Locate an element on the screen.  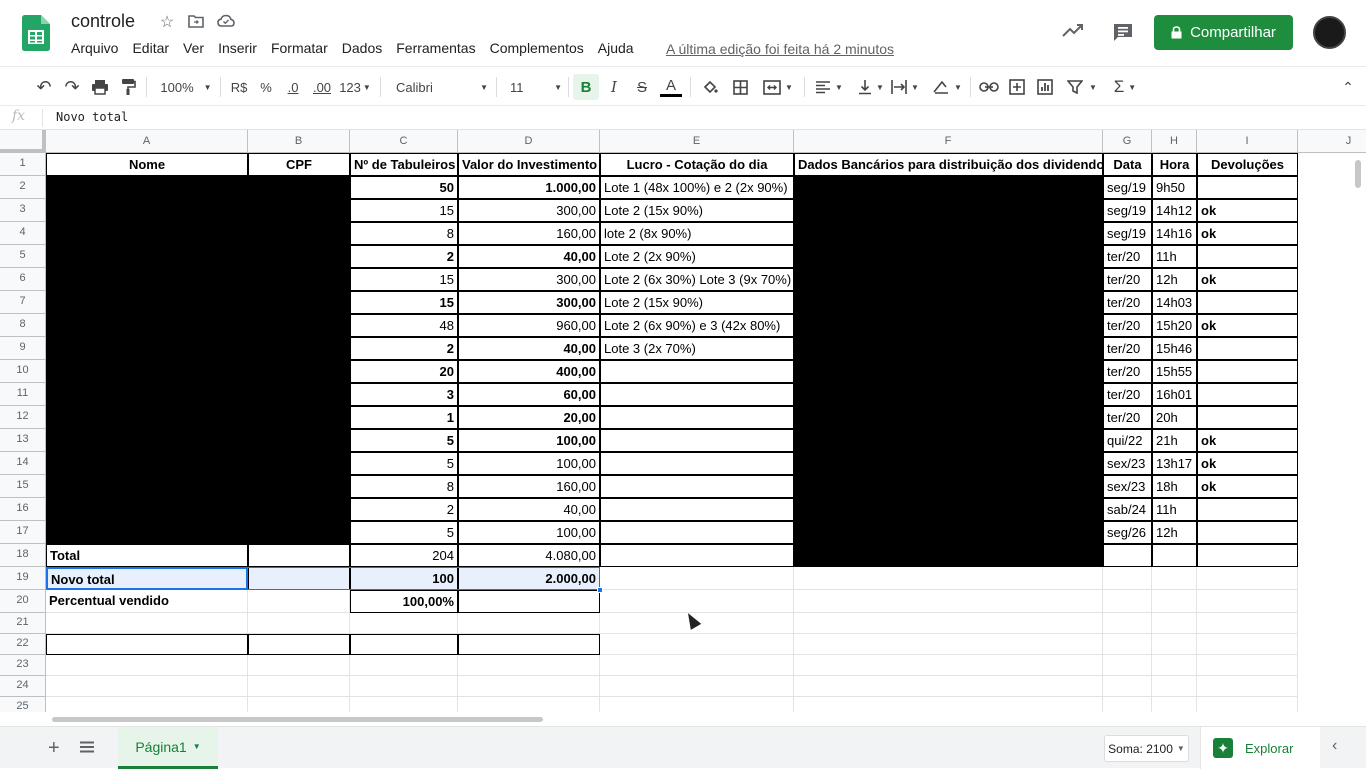
investimento-value: 960,00 is located at coordinates (529, 325).